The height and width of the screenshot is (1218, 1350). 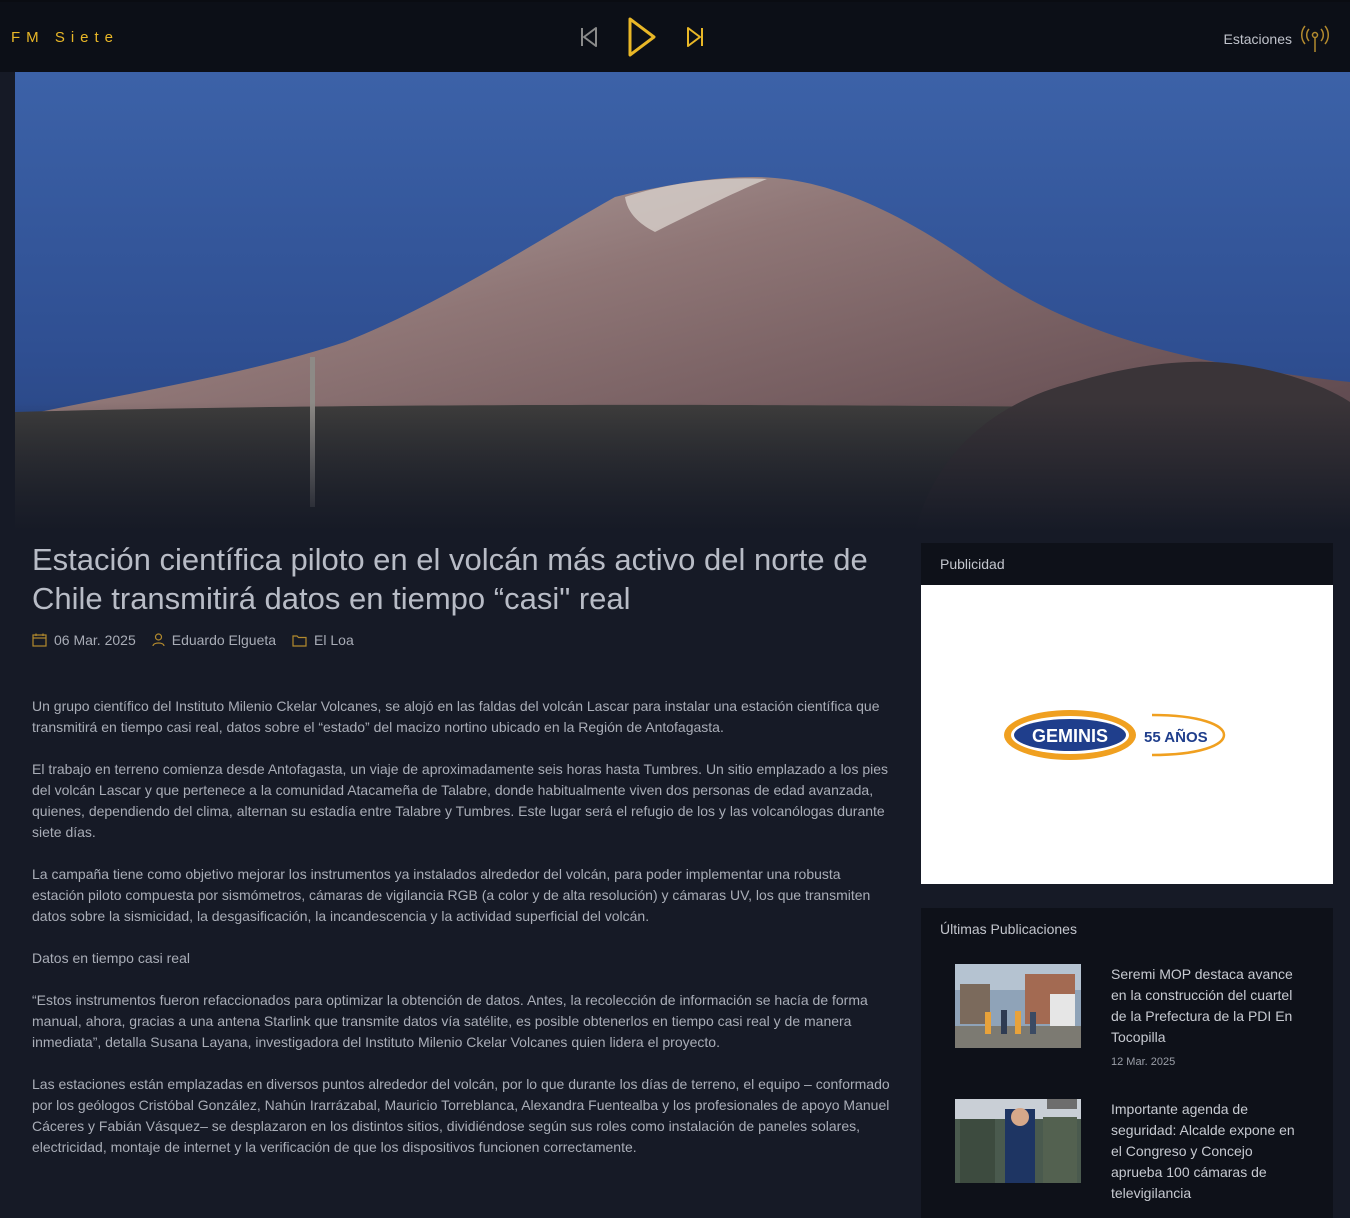 I want to click on broadcast-antenna-icon, so click(x=1315, y=38).